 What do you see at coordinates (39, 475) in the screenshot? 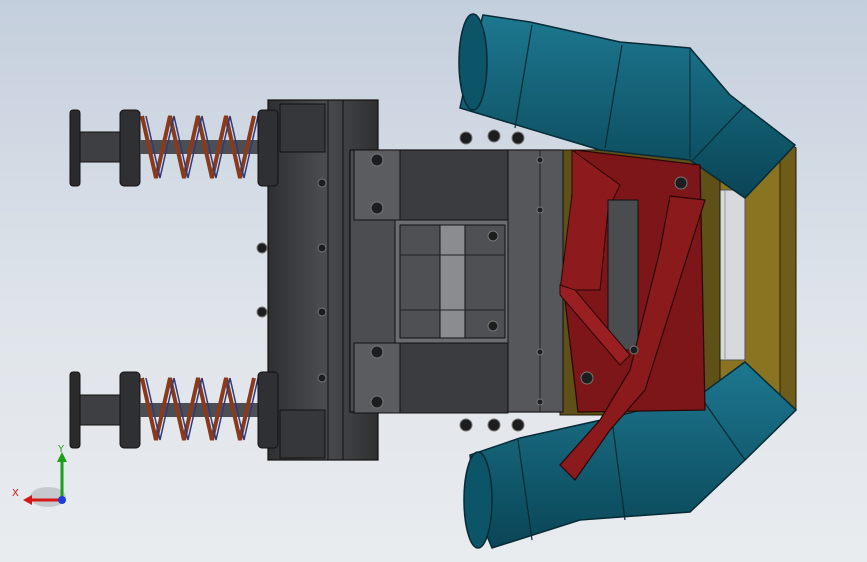
I see `reference-triad: X Y` at bounding box center [39, 475].